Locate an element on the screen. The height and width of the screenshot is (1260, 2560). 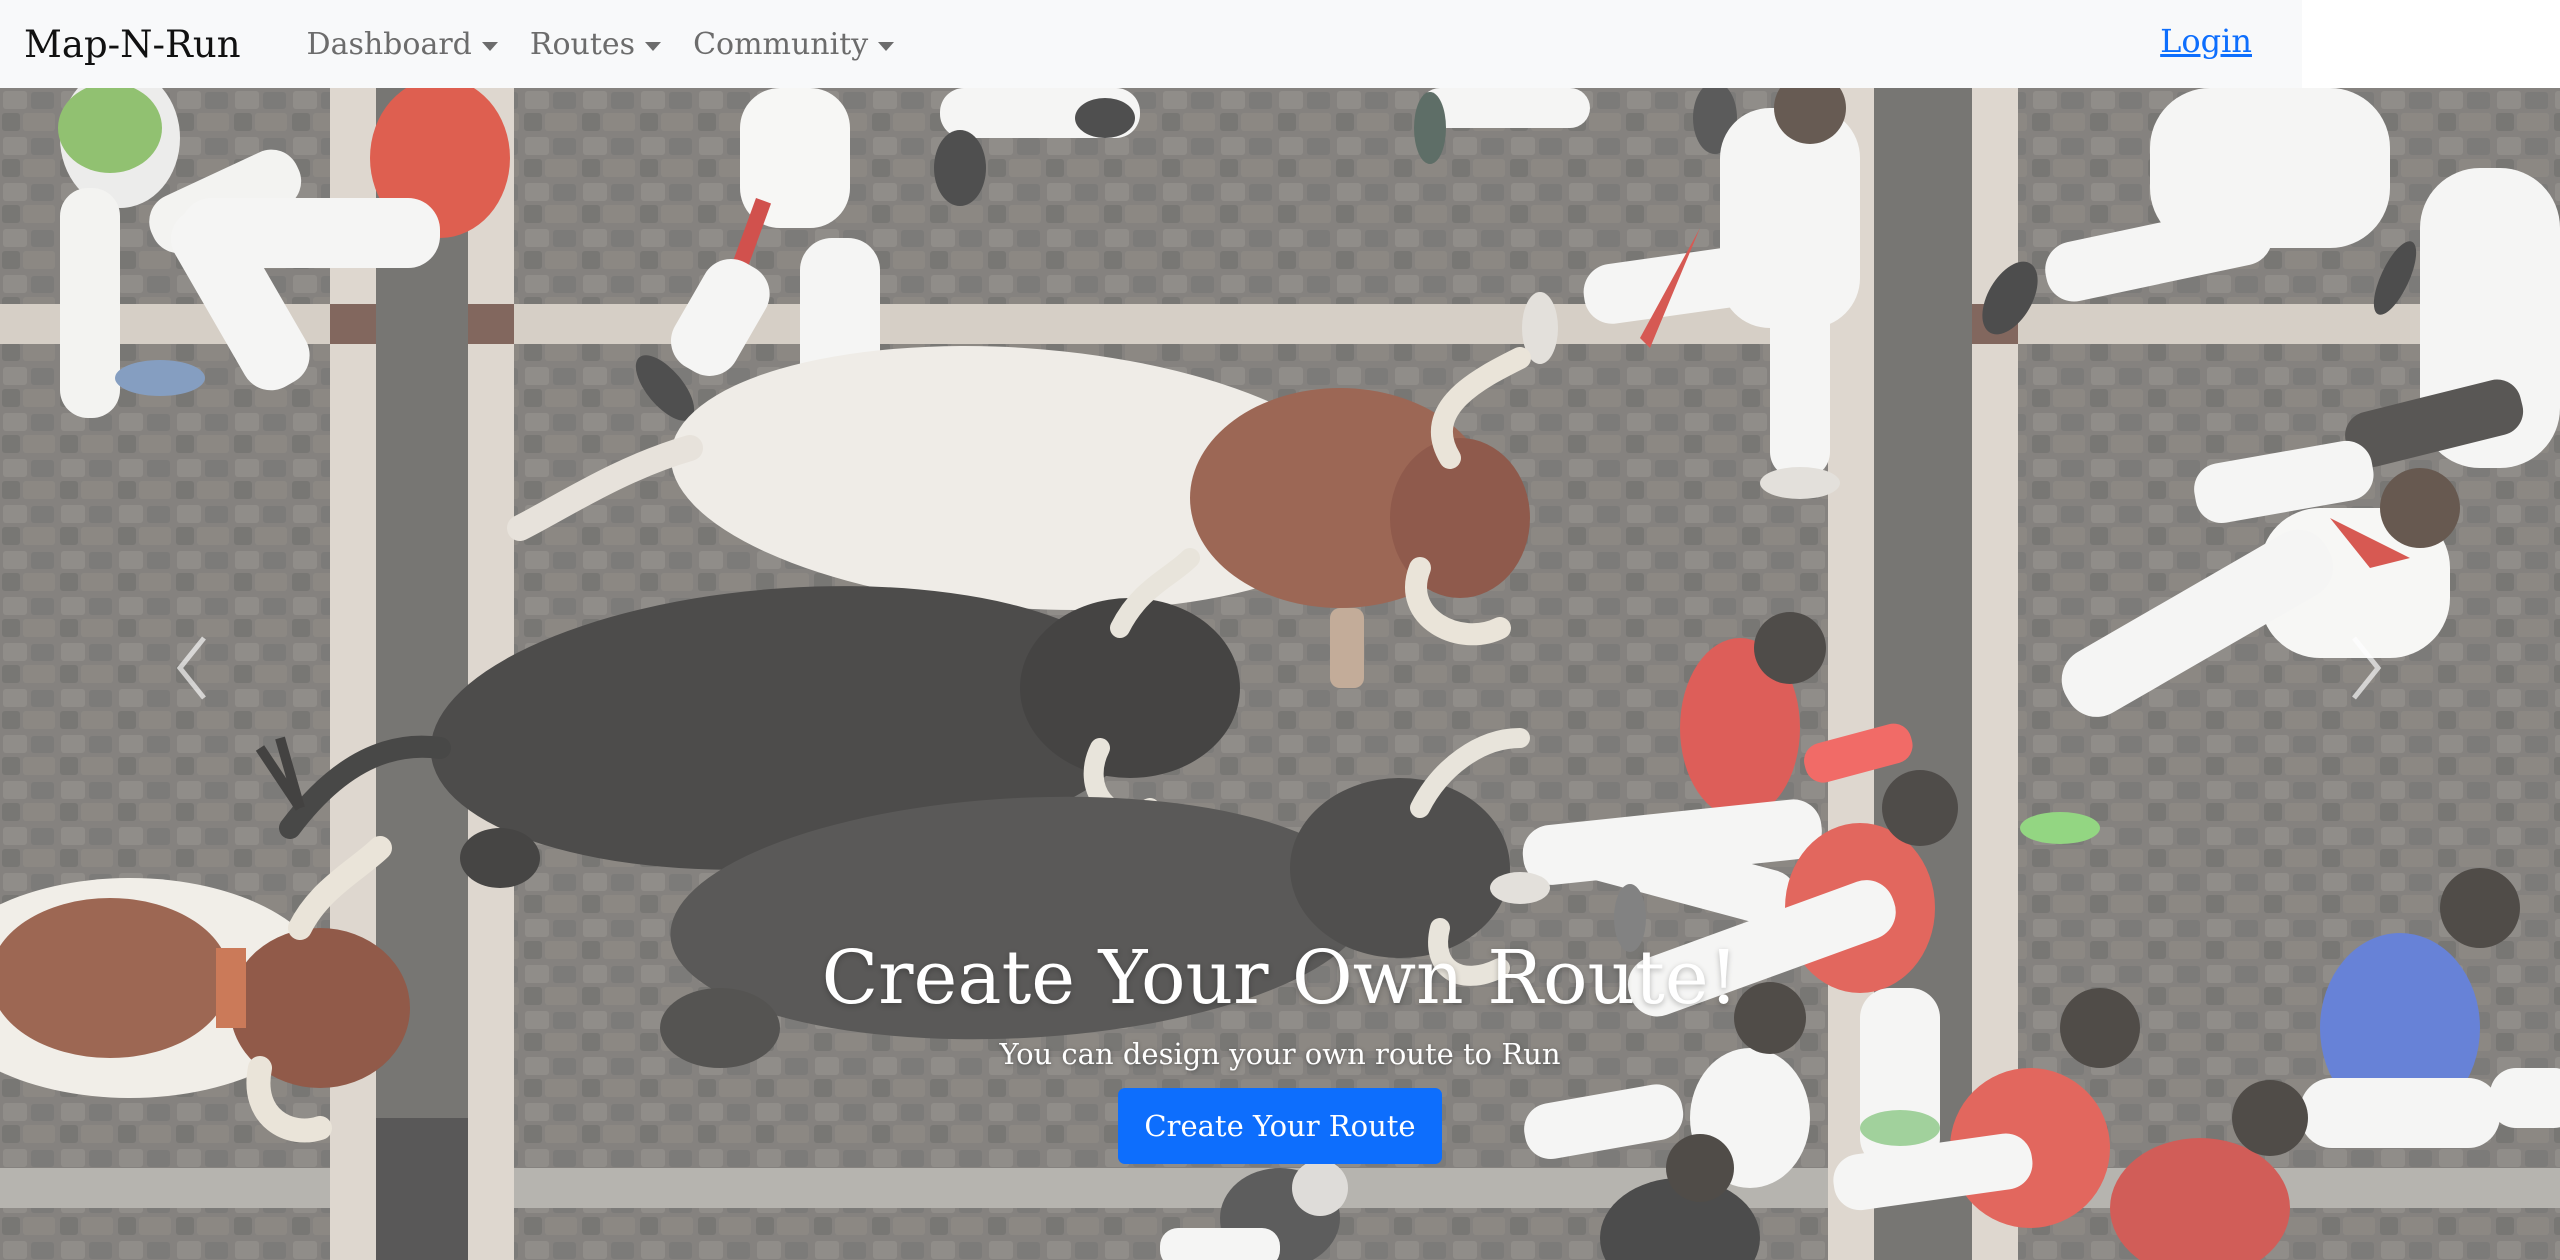
chevron-left-icon is located at coordinates (191, 668).